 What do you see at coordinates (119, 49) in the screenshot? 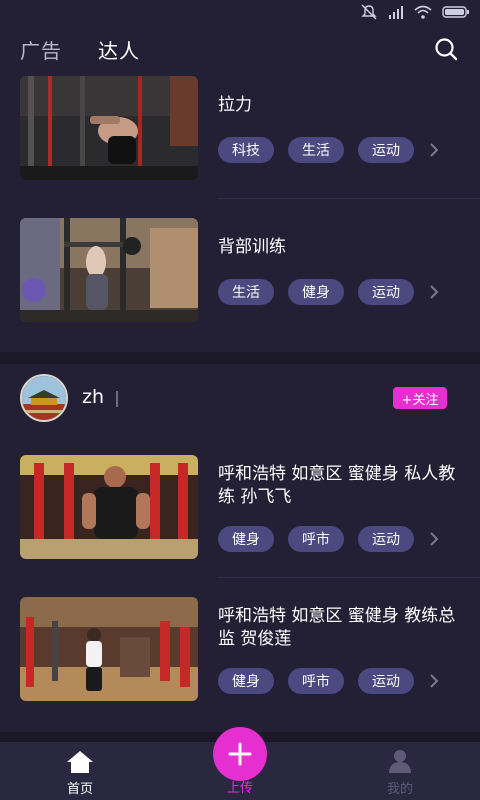
I see `tab-experts: 达人` at bounding box center [119, 49].